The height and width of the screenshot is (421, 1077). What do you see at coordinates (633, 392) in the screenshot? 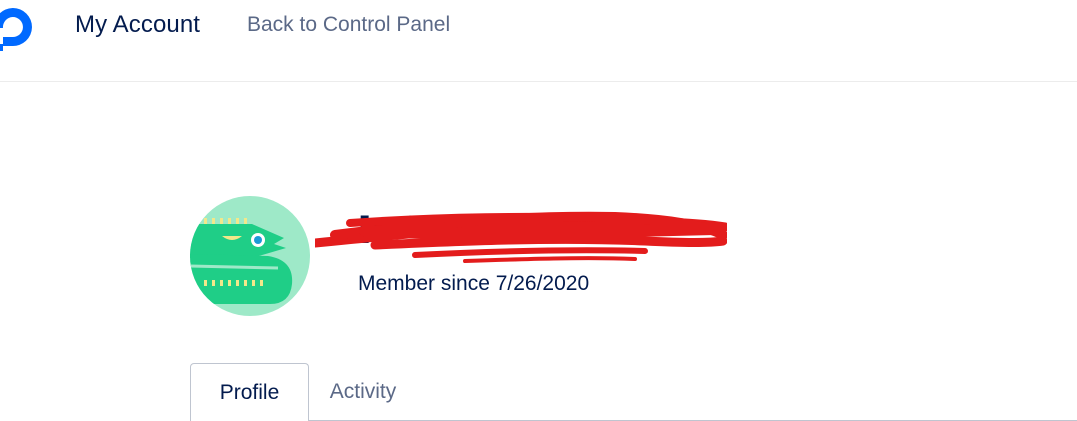
I see `profile-tabs: Profile Activity` at bounding box center [633, 392].